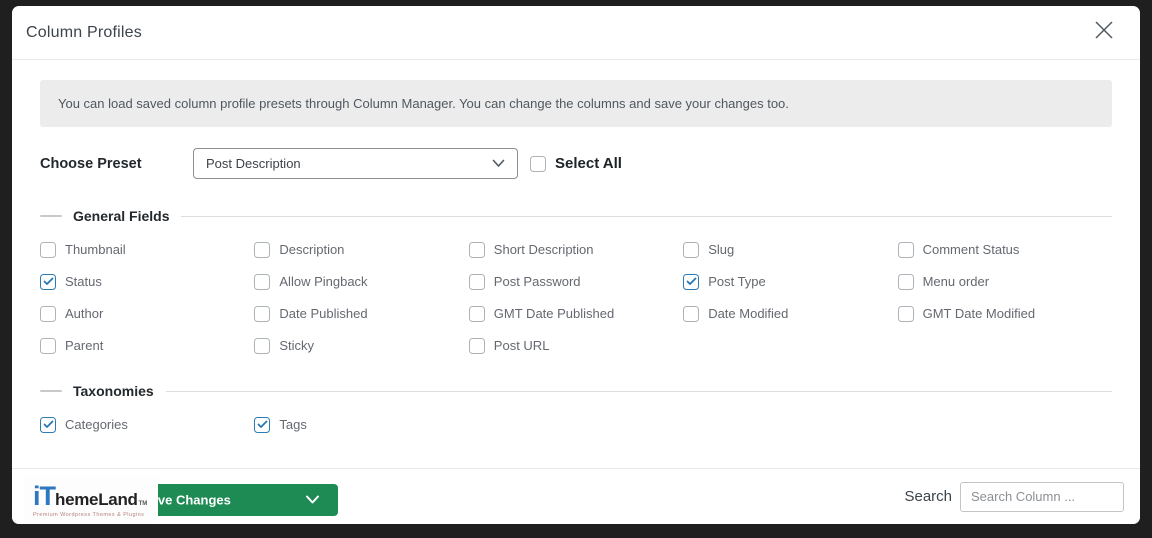 This screenshot has height=538, width=1152. What do you see at coordinates (748, 313) in the screenshot?
I see `field-label: Date Modified` at bounding box center [748, 313].